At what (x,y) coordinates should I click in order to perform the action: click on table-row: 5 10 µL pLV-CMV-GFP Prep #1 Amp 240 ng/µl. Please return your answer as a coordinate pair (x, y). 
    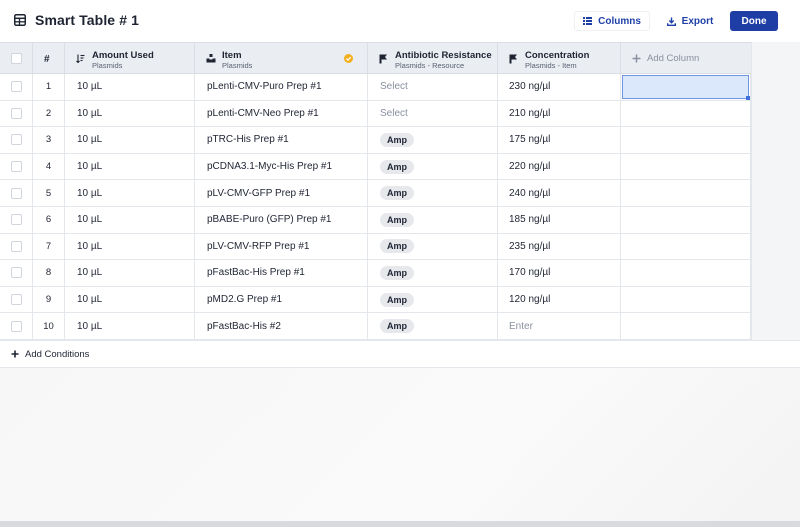
    Looking at the image, I should click on (375, 193).